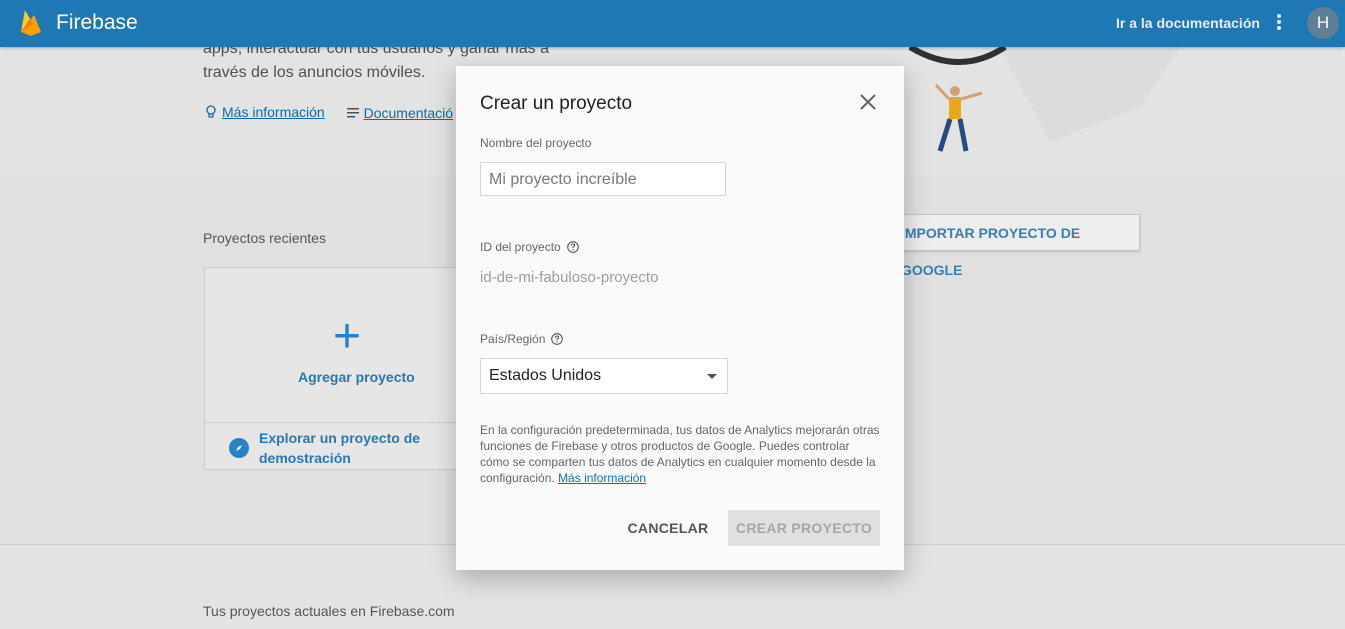 The image size is (1345, 629). What do you see at coordinates (603, 179) in the screenshot?
I see `project-name-input: Mi proyecto increíble` at bounding box center [603, 179].